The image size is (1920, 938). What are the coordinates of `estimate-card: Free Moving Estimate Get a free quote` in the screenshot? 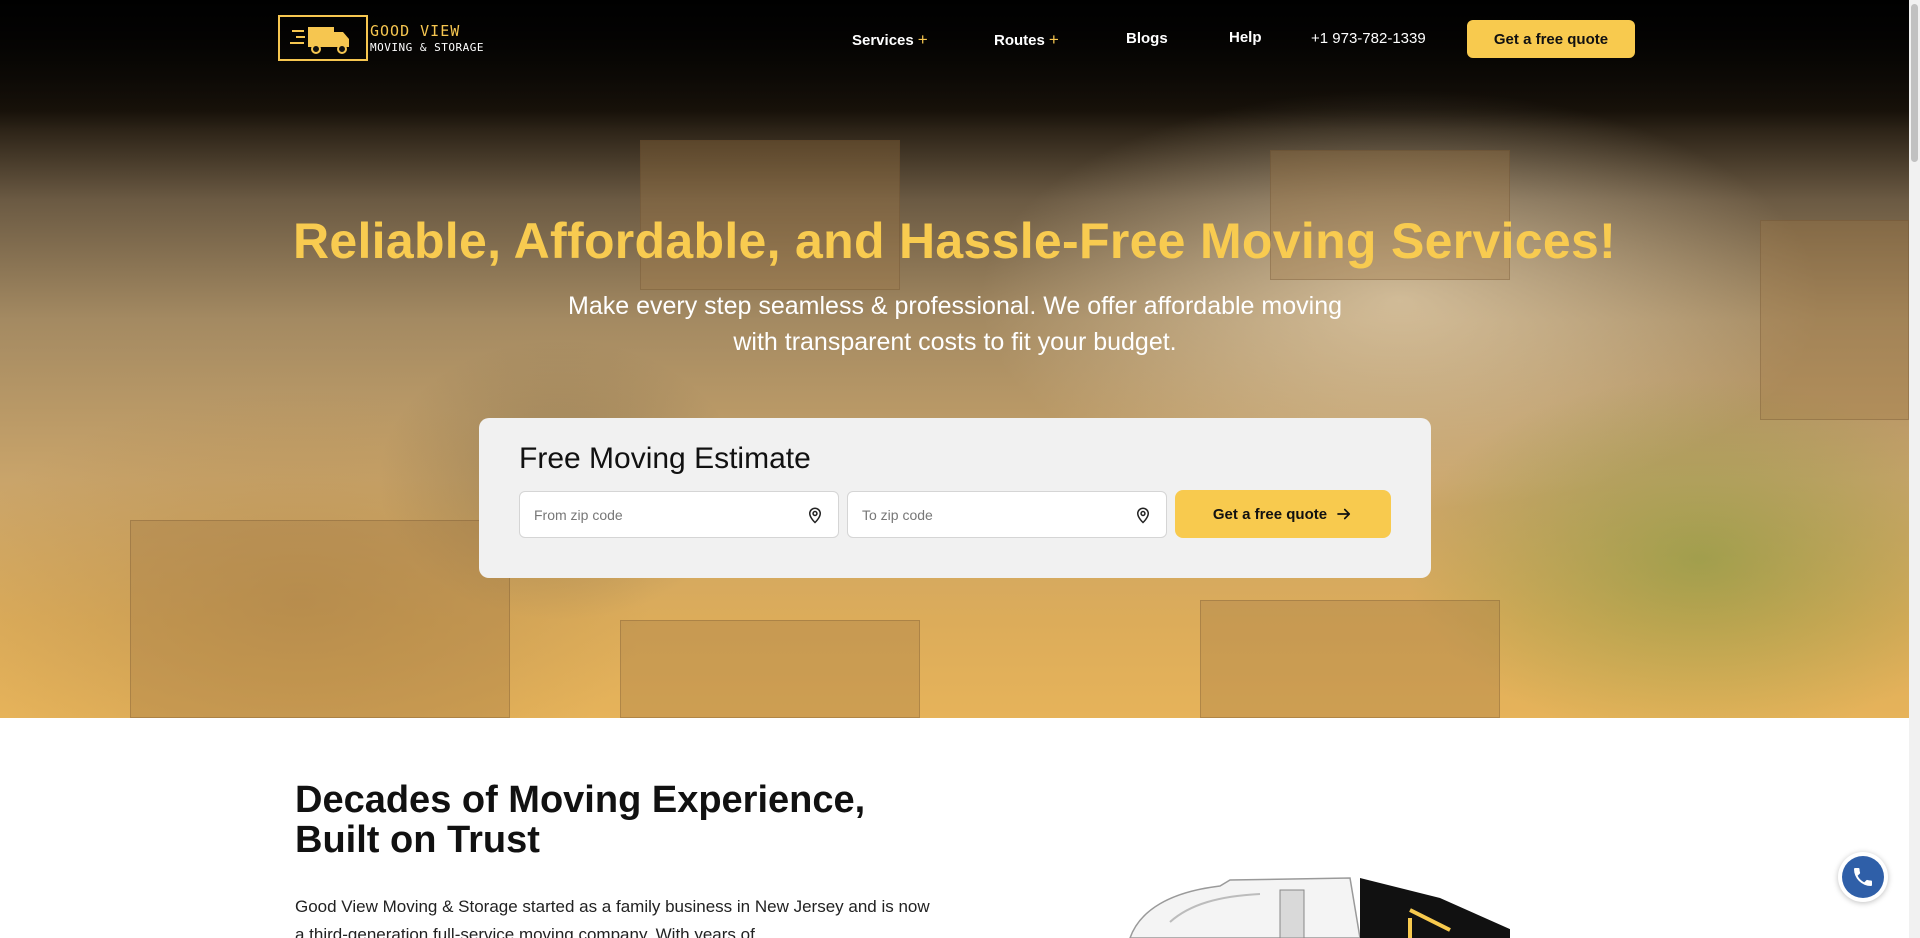 It's located at (955, 498).